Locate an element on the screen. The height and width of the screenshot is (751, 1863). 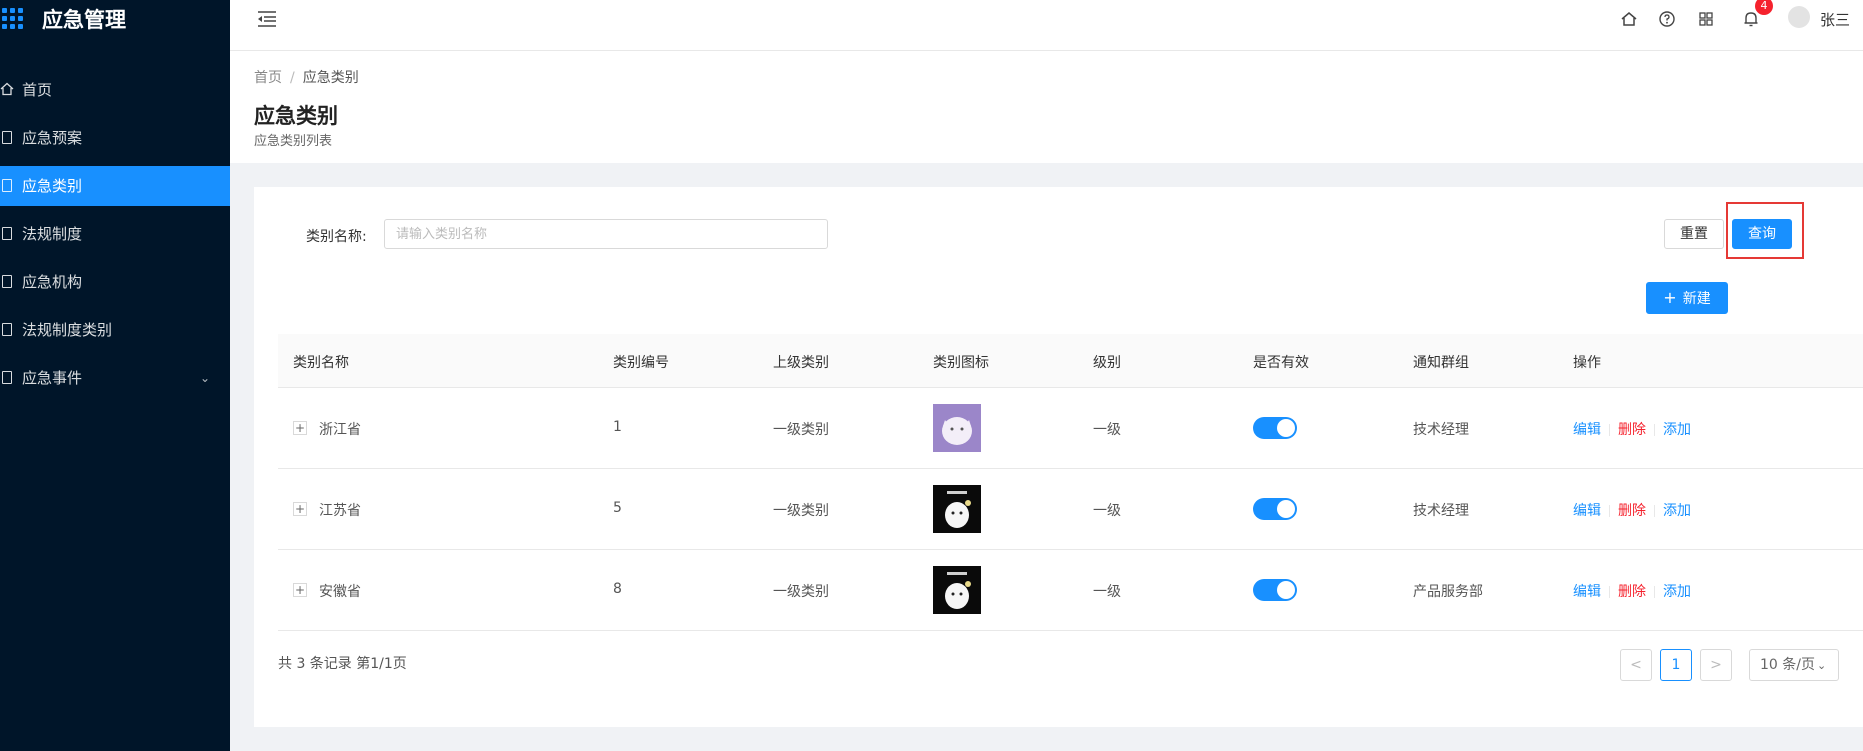
page-size-select: 10 条/页 ⌄ is located at coordinates (1794, 665).